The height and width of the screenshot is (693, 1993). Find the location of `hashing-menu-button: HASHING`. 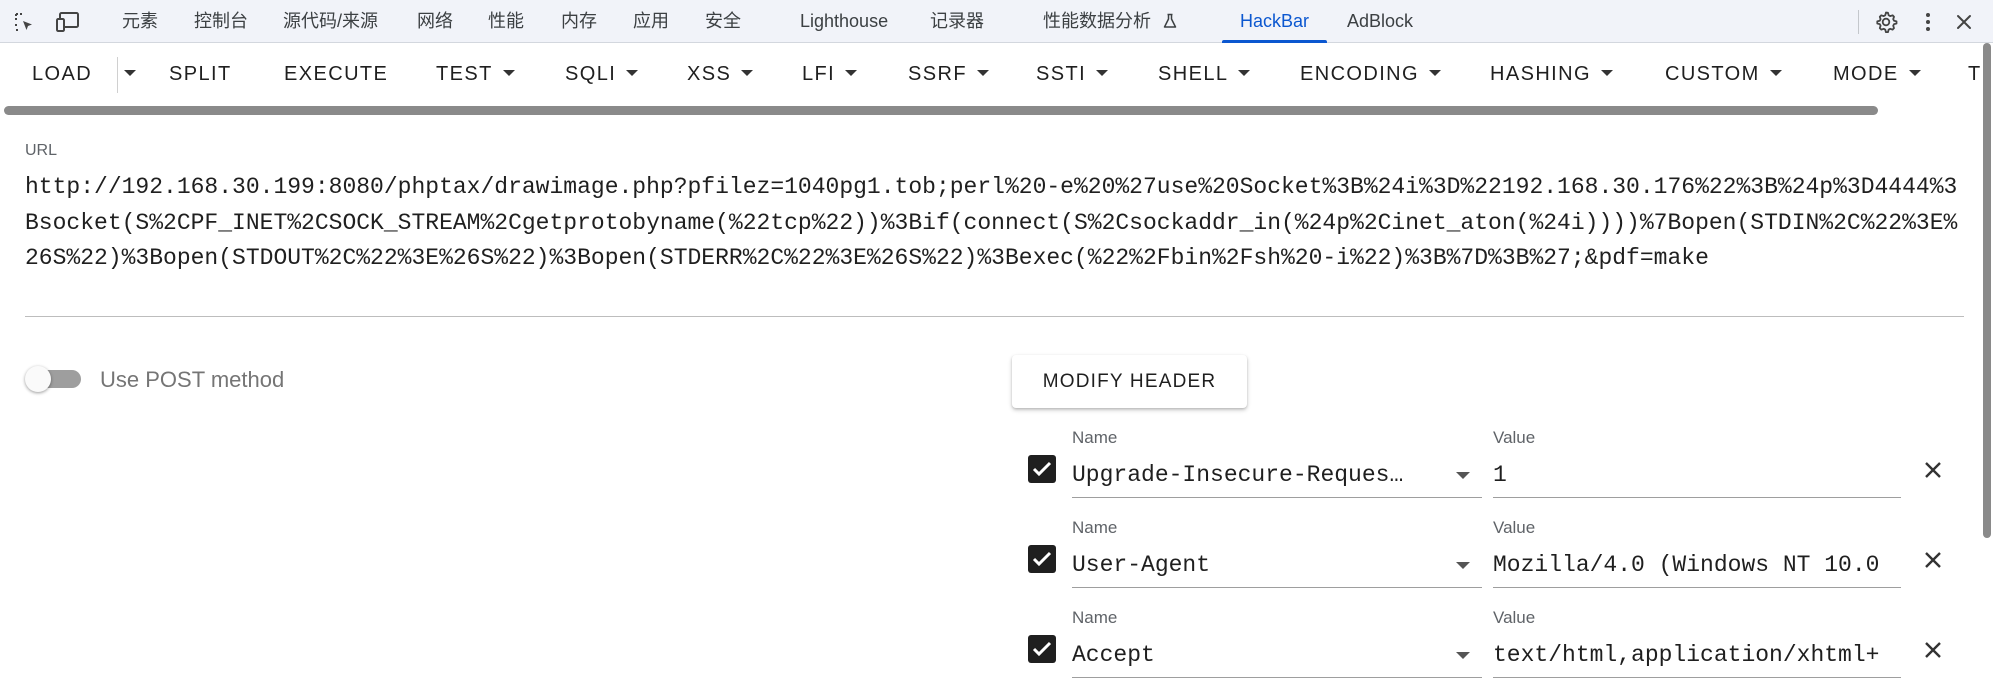

hashing-menu-button: HASHING is located at coordinates (1551, 73).